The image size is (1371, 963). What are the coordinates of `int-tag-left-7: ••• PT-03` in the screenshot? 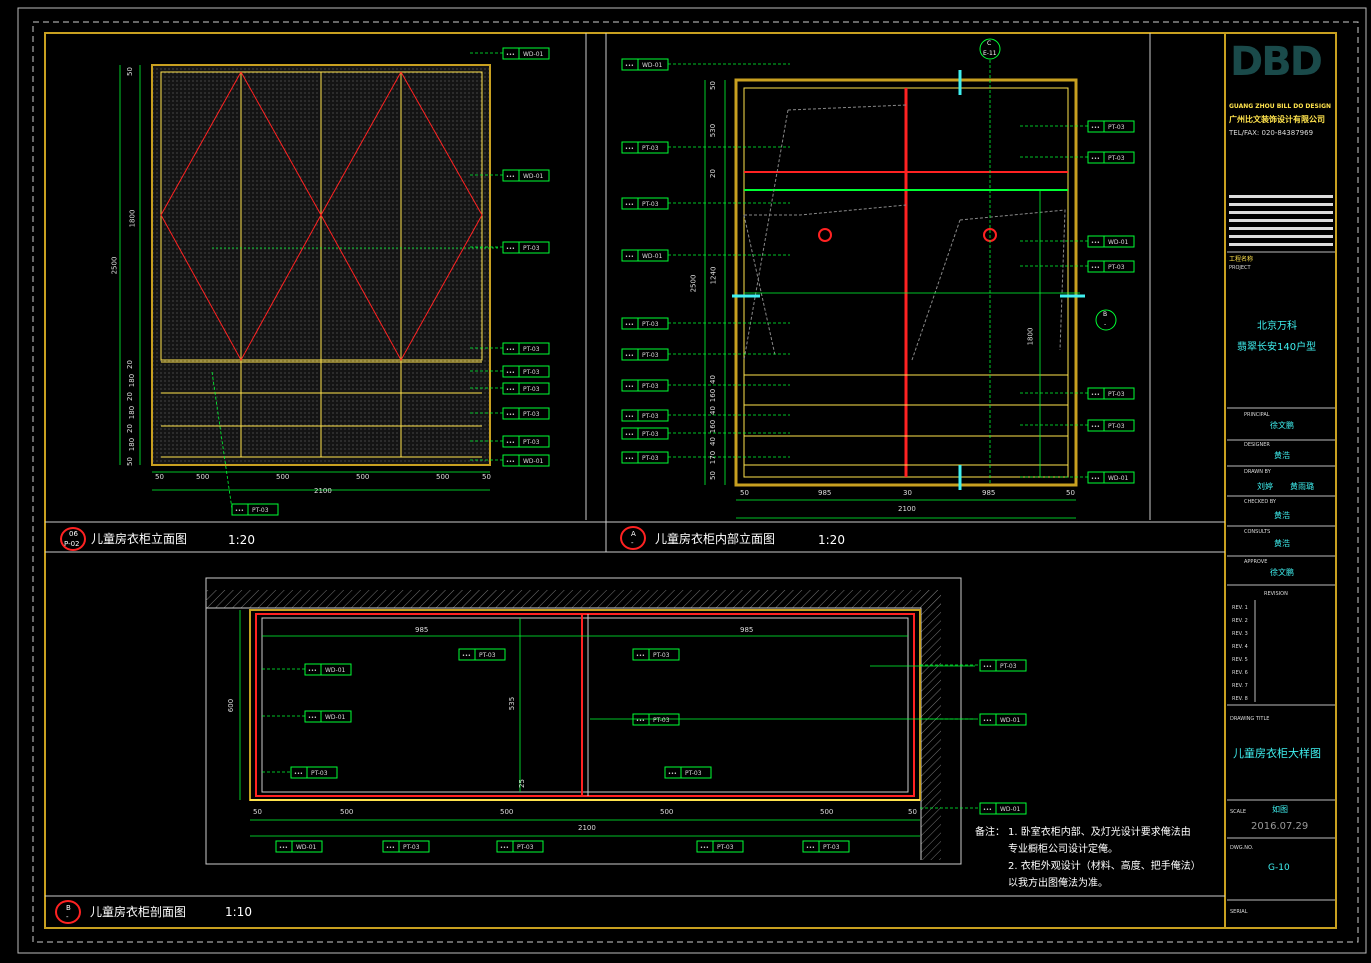 It's located at (705, 415).